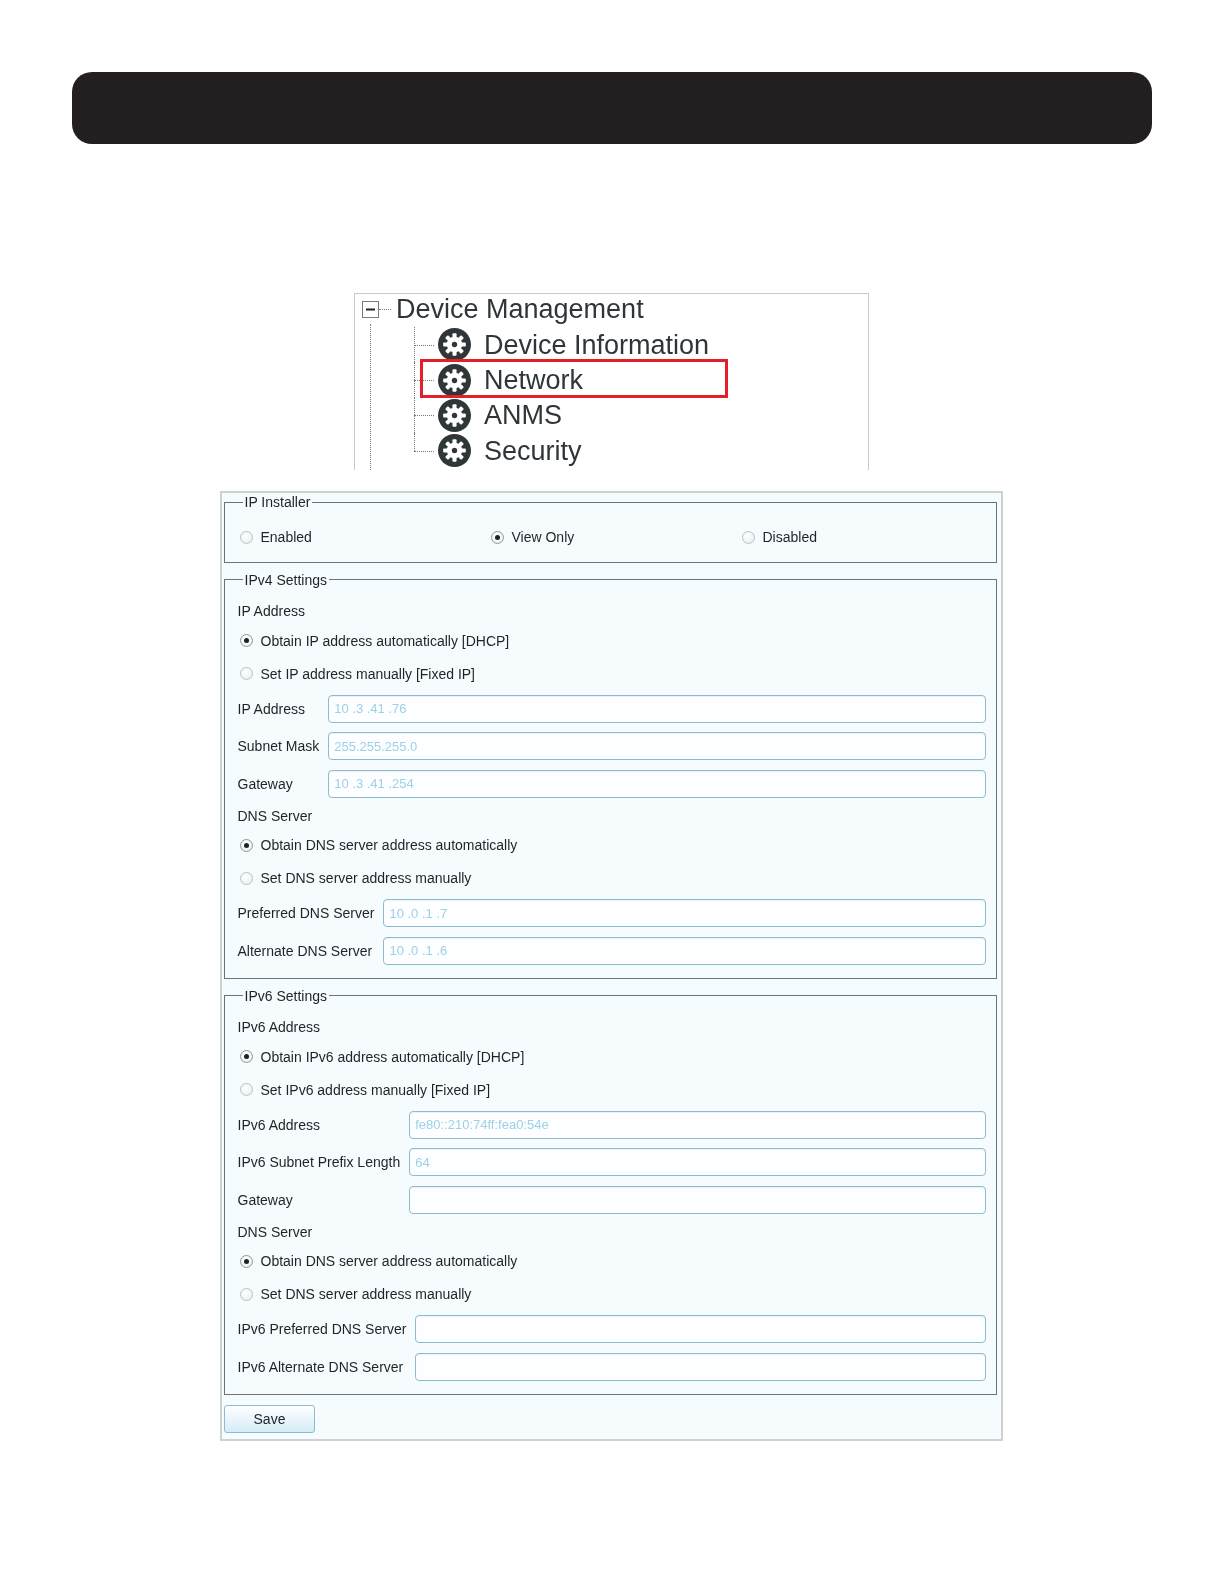 The height and width of the screenshot is (1585, 1225). I want to click on field-label: Alternate DNS Server, so click(305, 950).